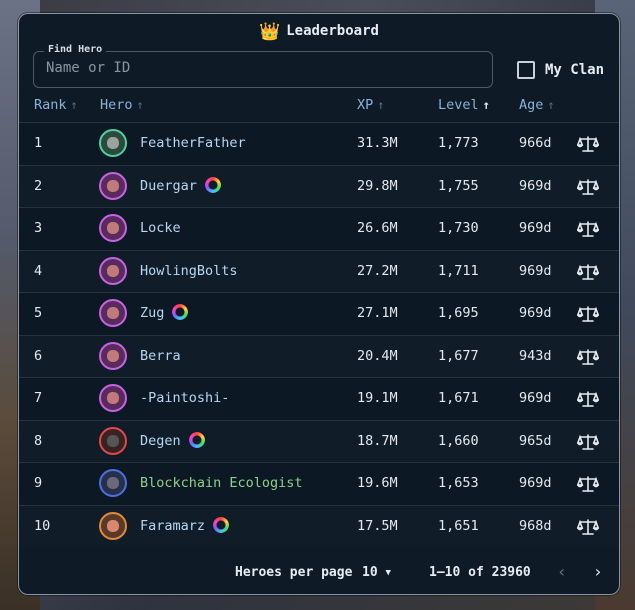 Image resolution: width=635 pixels, height=610 pixels. Describe the element at coordinates (535, 440) in the screenshot. I see `age-cell: 965d` at that location.